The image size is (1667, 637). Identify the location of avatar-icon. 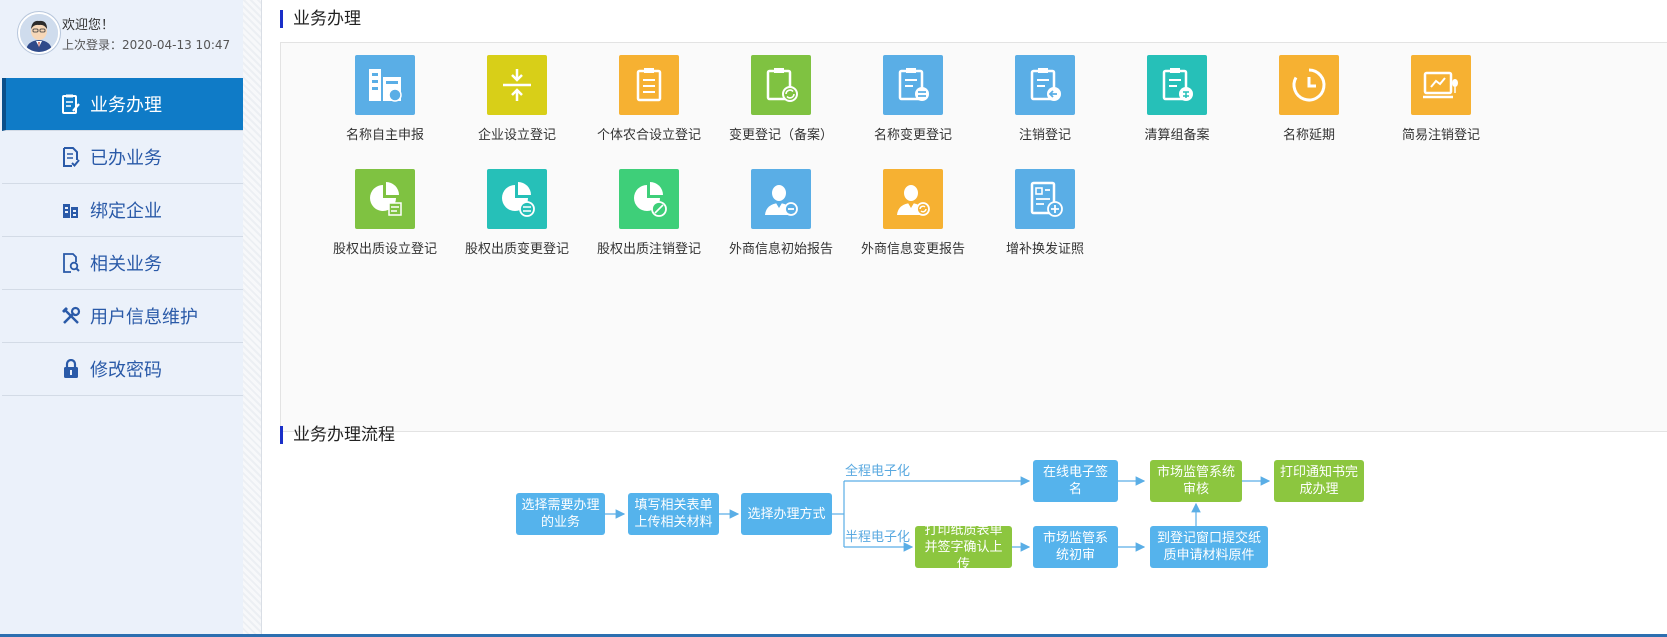
(39, 33).